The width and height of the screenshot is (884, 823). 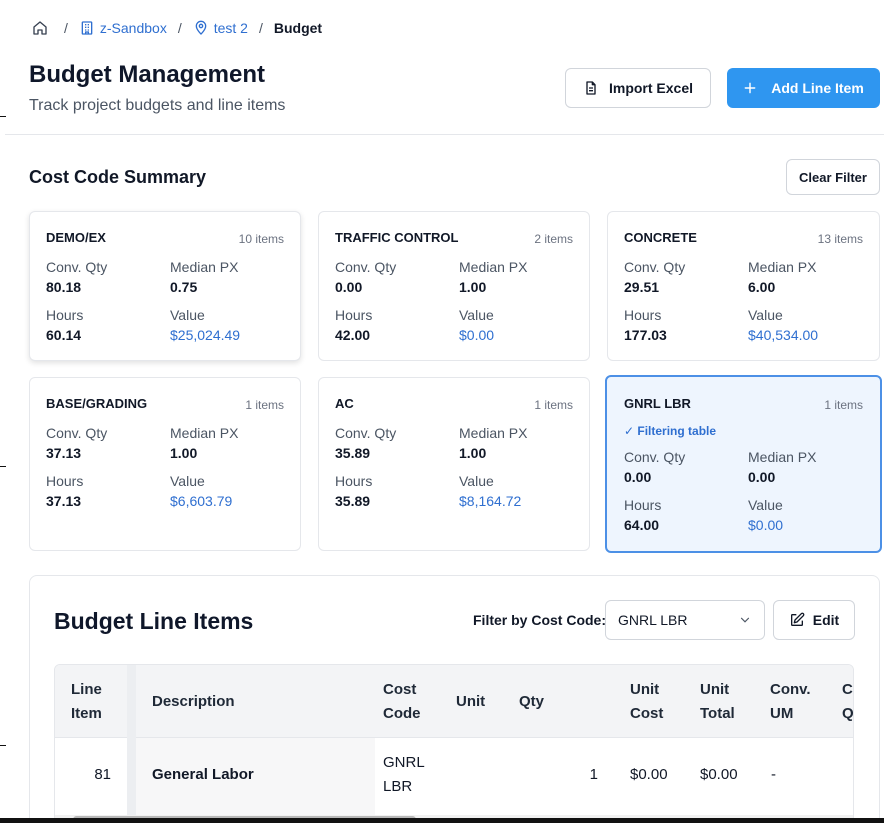 What do you see at coordinates (646, 702) in the screenshot?
I see `header-unit-cost: Unit Cost` at bounding box center [646, 702].